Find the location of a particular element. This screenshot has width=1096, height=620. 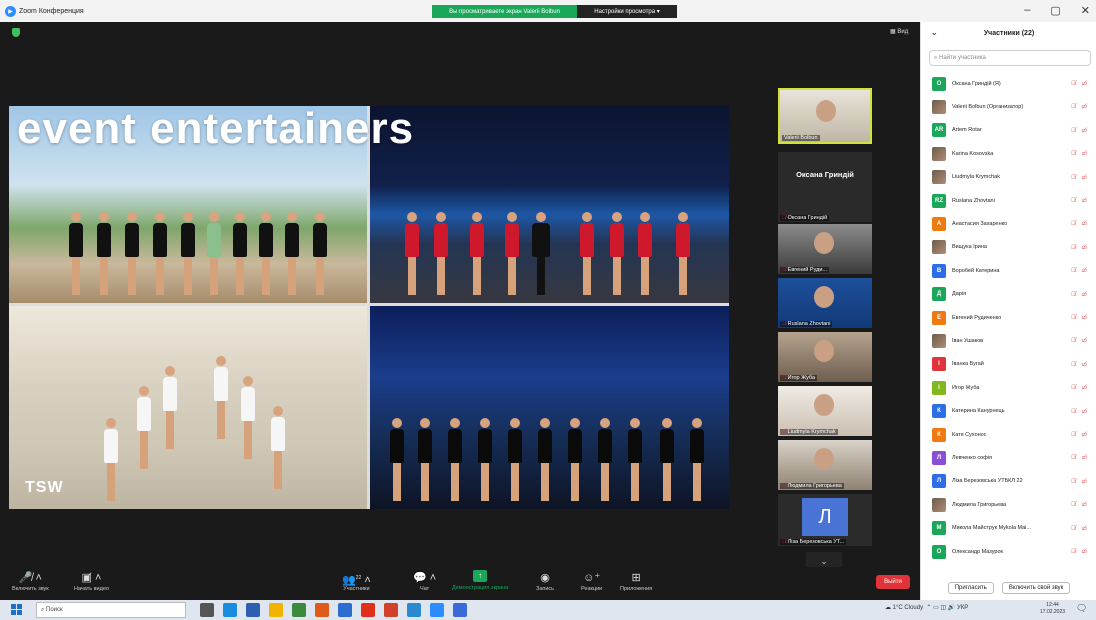

participant-row: О Оксана Гриндій (Я) 🎙̸ ▭̸ is located at coordinates (1008, 83).